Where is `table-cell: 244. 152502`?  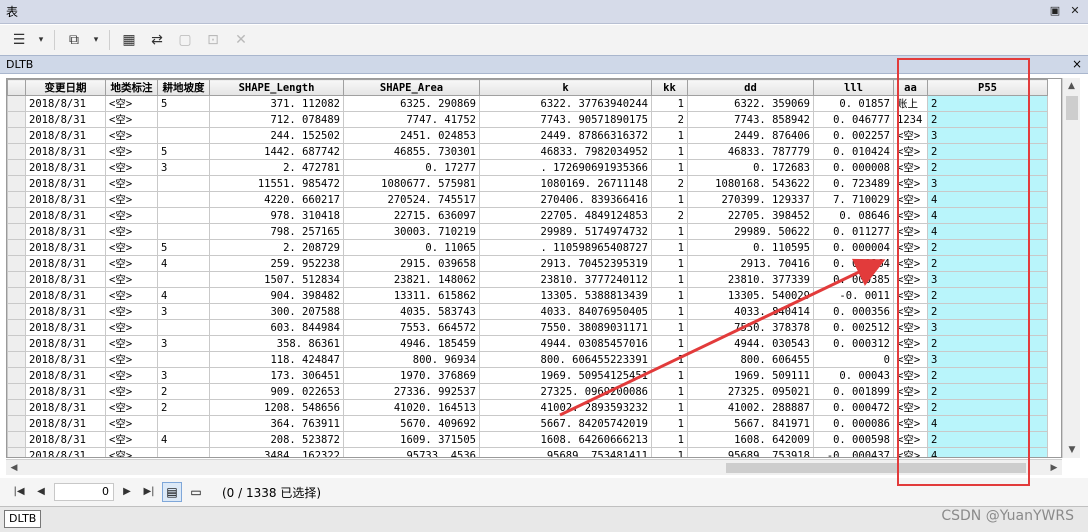 table-cell: 244. 152502 is located at coordinates (276, 135).